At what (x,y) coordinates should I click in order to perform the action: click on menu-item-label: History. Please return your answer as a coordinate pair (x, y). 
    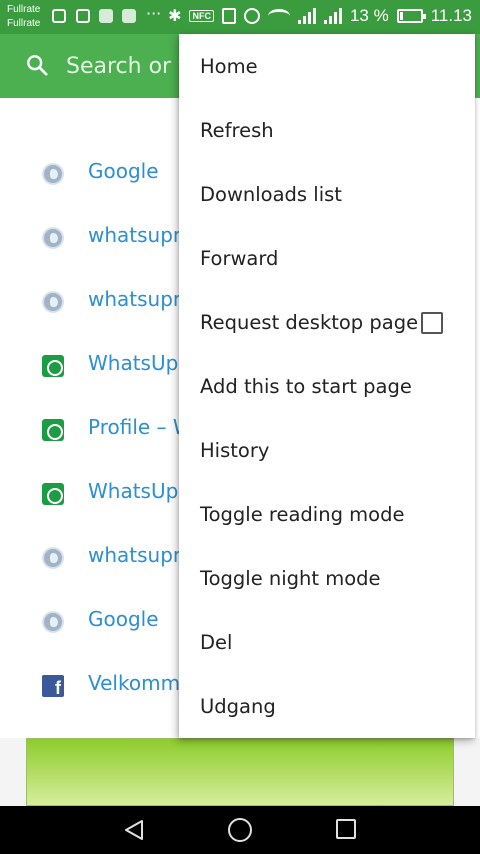
    Looking at the image, I should click on (235, 450).